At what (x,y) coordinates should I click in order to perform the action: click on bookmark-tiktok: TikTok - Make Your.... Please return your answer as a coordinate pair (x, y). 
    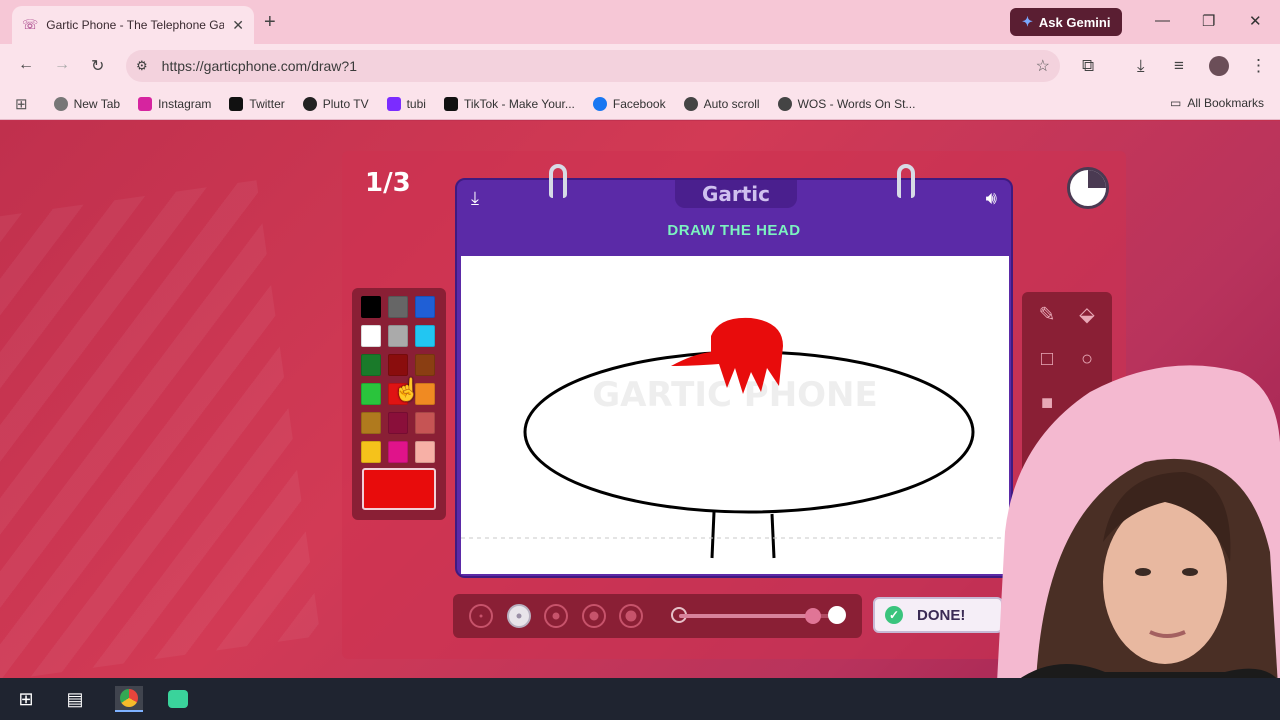
    Looking at the image, I should click on (509, 103).